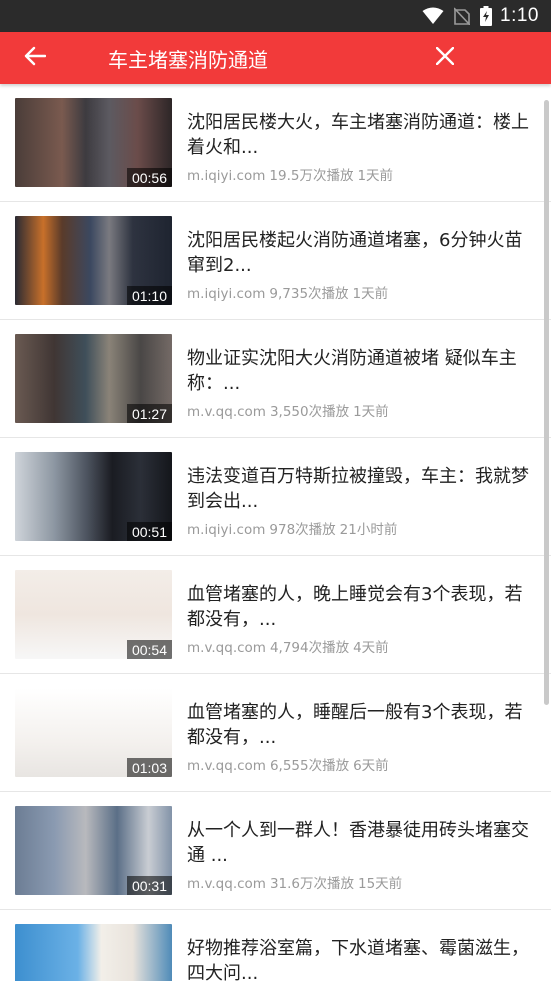 This screenshot has width=551, height=981. What do you see at coordinates (93, 732) in the screenshot?
I see `video-thumbnail: 01:03` at bounding box center [93, 732].